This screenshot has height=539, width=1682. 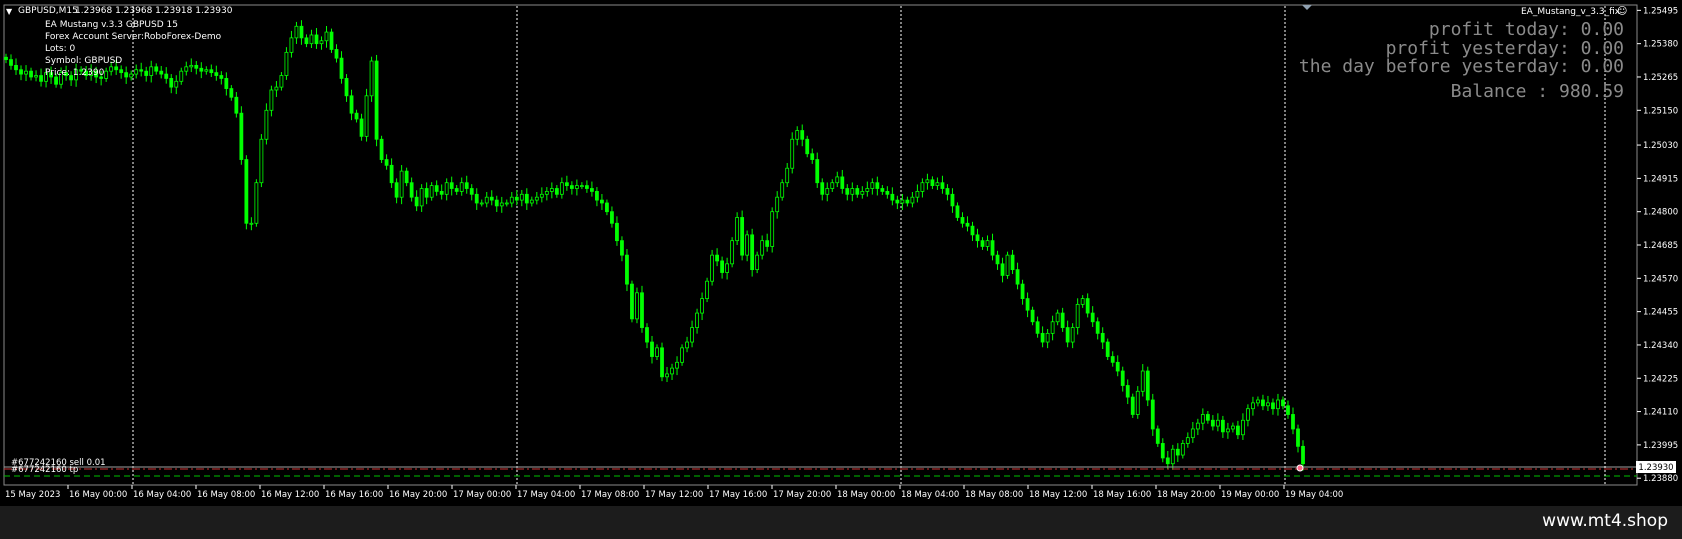 I want to click on time-tick-label: 16 May 12:00, so click(x=290, y=495).